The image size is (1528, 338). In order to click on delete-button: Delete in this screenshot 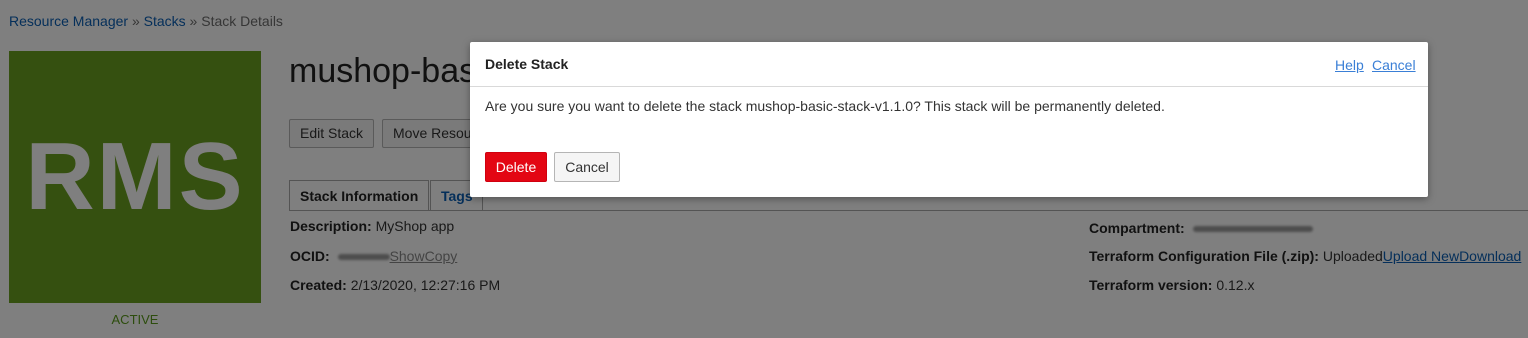, I will do `click(516, 167)`.